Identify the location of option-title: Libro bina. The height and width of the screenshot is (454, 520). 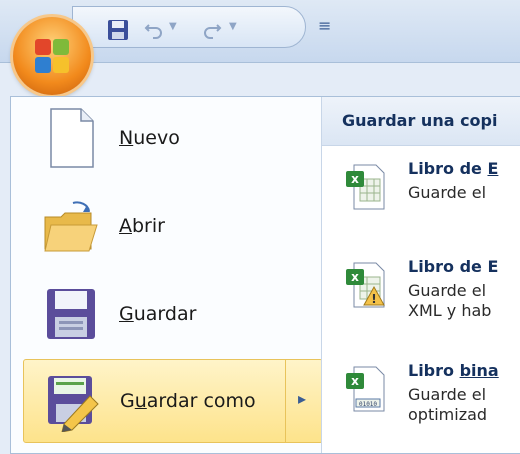
(453, 370).